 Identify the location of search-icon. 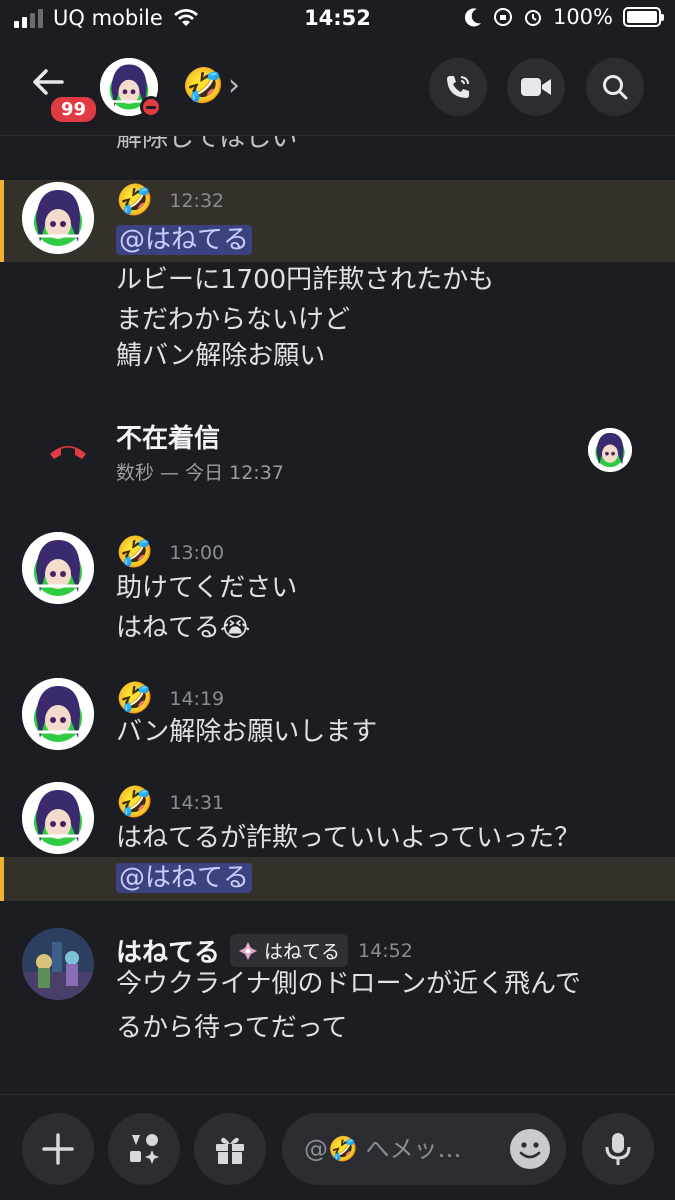
(615, 87).